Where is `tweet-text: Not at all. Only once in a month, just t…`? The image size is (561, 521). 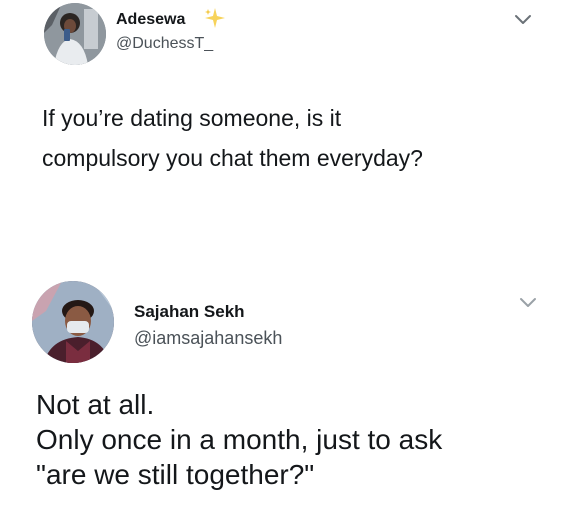
tweet-text: Not at all. Only once in a month, just t… is located at coordinates (239, 439).